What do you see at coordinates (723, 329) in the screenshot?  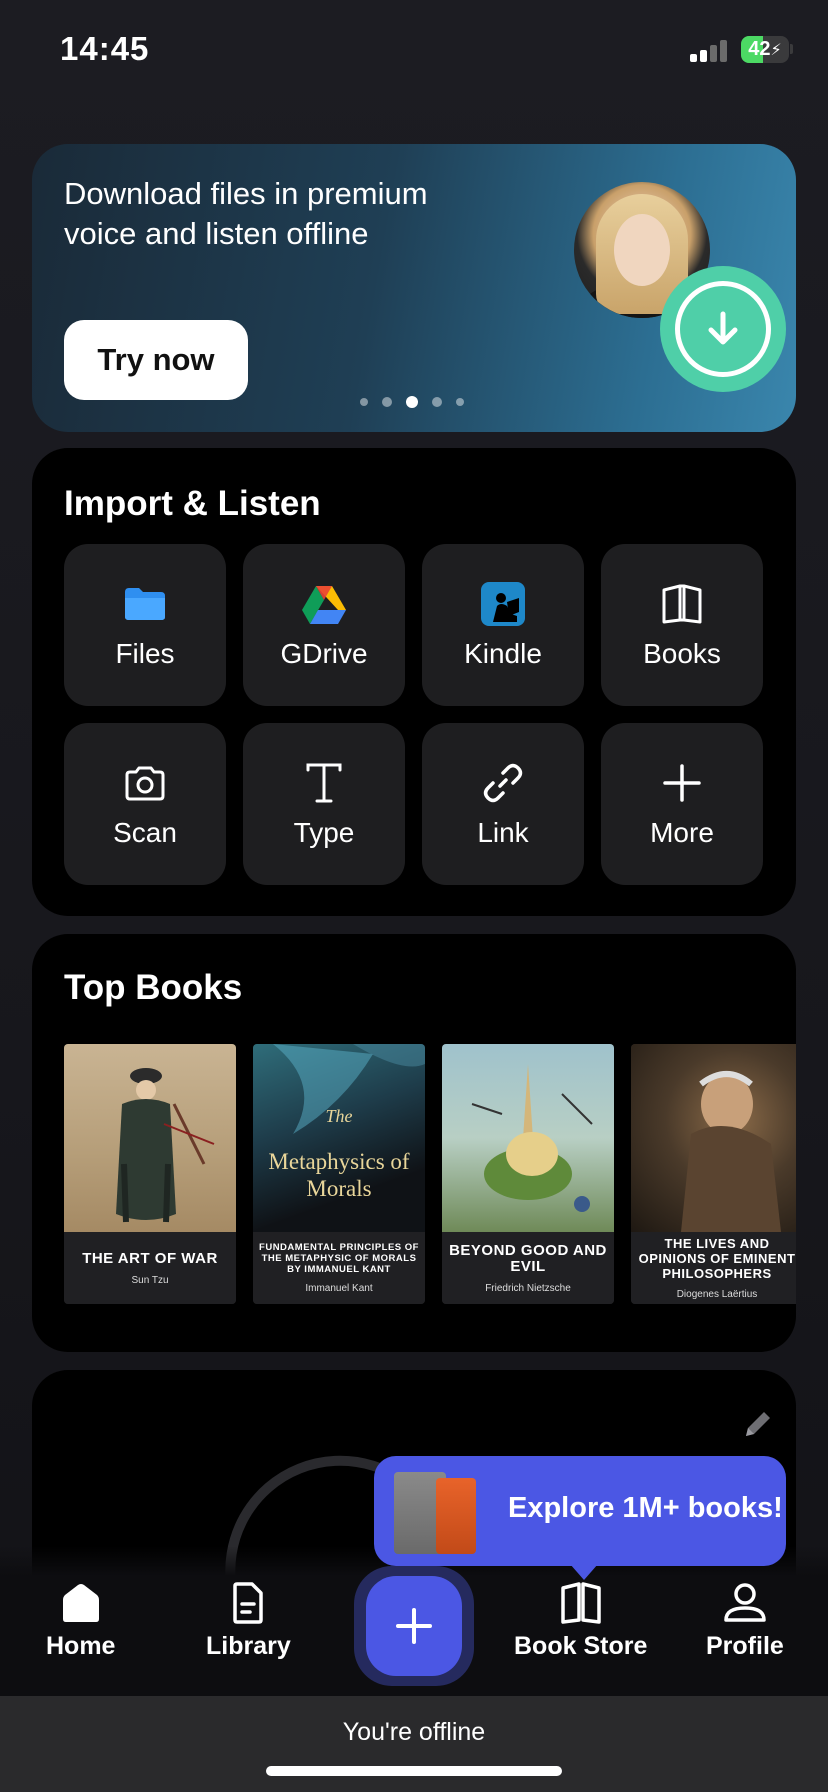 I see `download-icon` at bounding box center [723, 329].